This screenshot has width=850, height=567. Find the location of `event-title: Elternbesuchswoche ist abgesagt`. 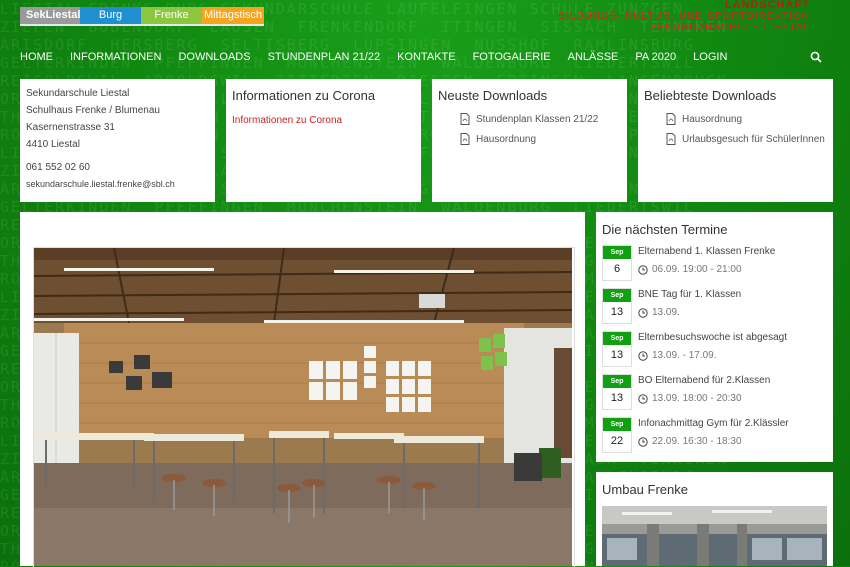

event-title: Elternbesuchswoche ist abgesagt is located at coordinates (712, 338).